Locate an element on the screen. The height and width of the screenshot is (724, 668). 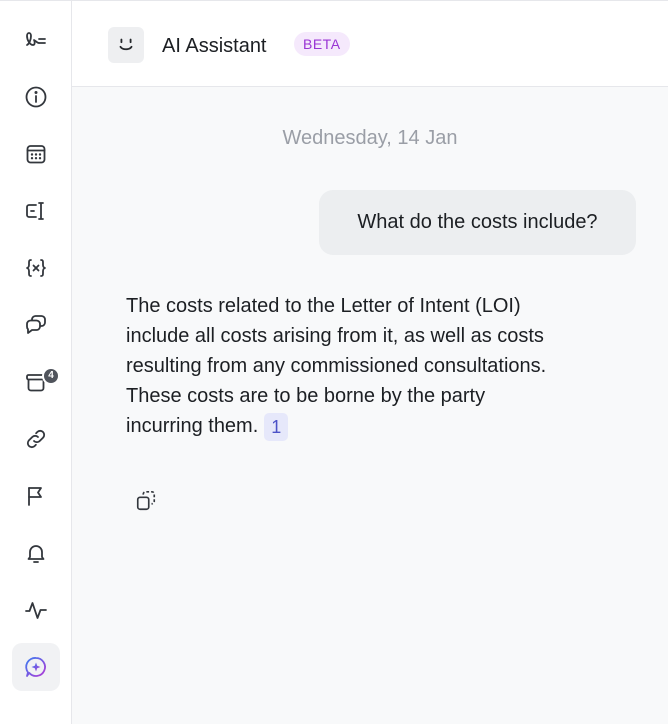
sidebar-item-ai-assistant is located at coordinates (36, 667).